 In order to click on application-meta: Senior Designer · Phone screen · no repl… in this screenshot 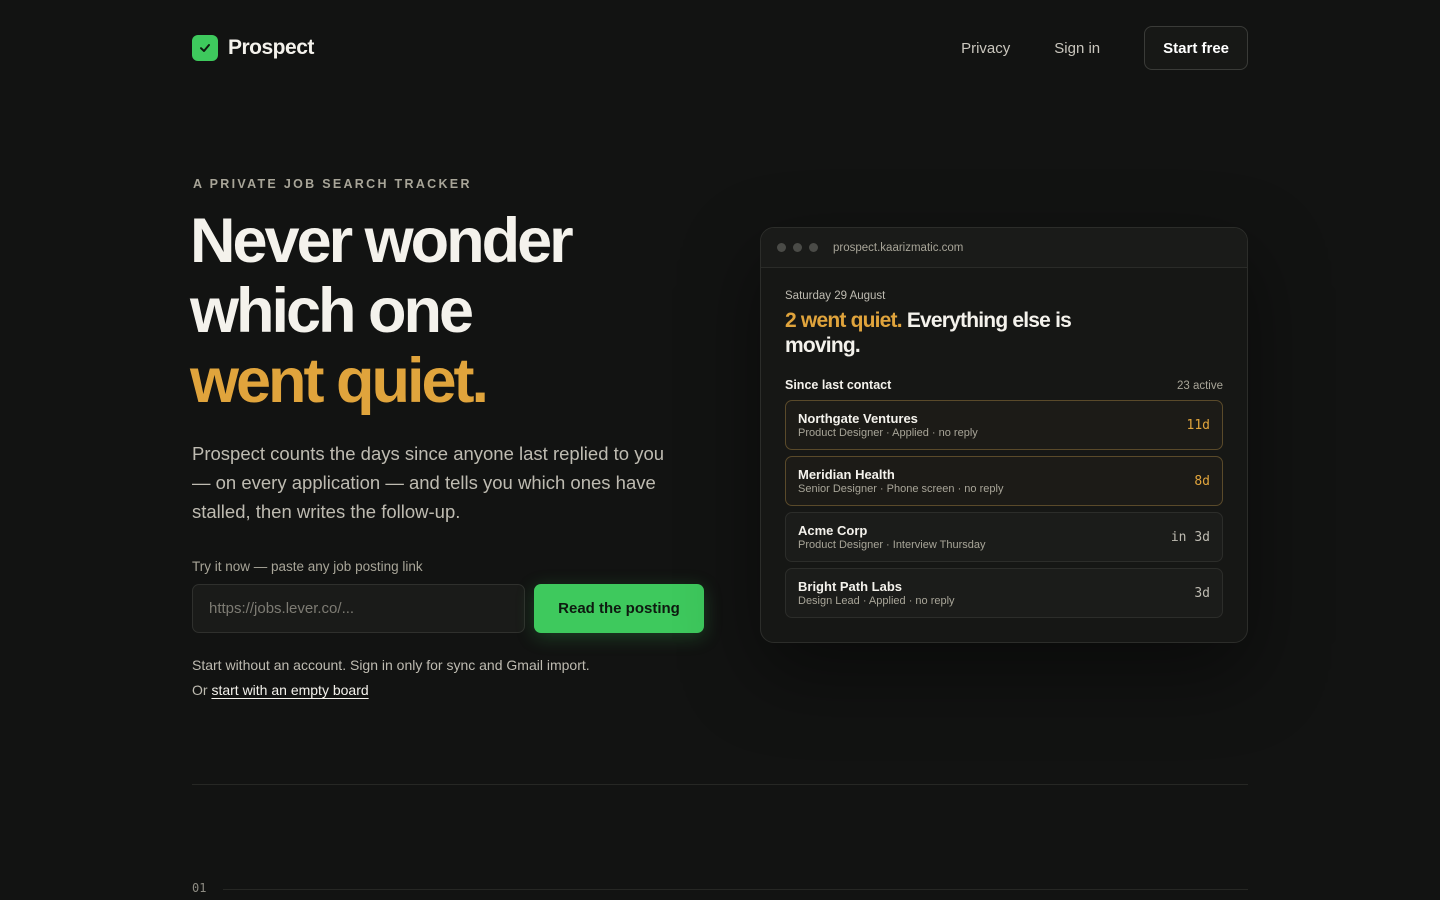, I will do `click(901, 489)`.